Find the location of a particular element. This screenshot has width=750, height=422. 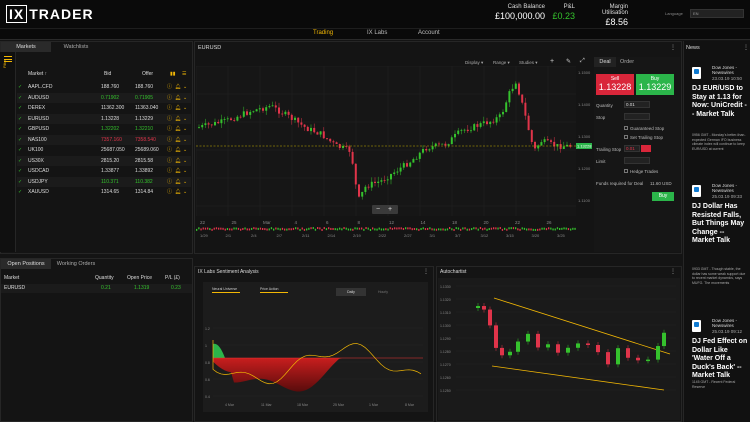

watchlist-row: ✓ USDCAD 1.33877 1.33892 ⓘ 🔔︎ ⌄ is located at coordinates (104, 171).